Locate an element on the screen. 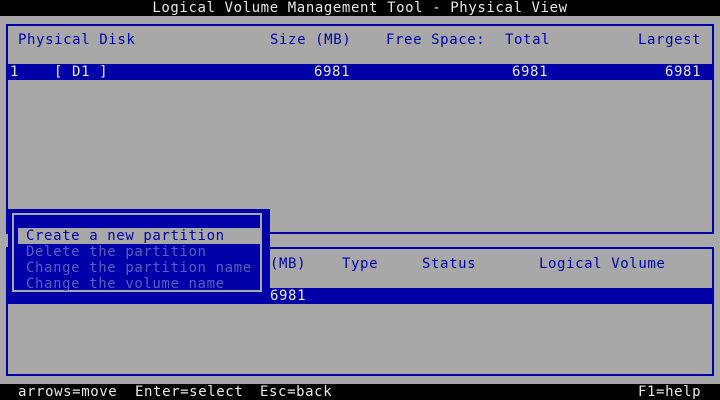  menu-item-change-volume-name: Change the volume name is located at coordinates (140, 284).